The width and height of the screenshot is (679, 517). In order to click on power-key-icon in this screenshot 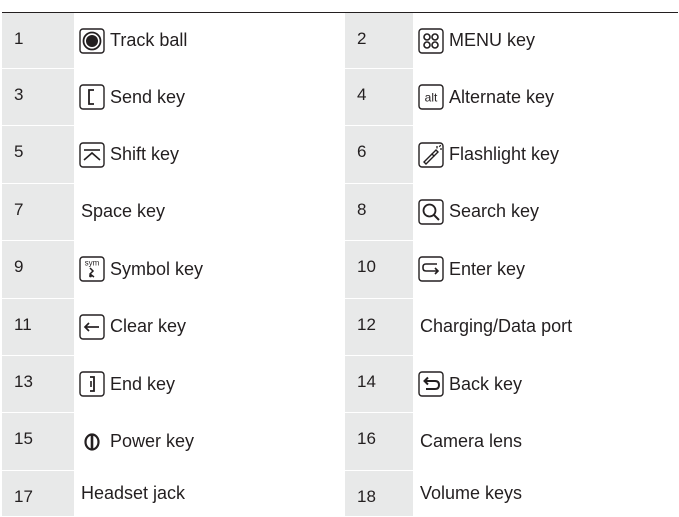, I will do `click(92, 442)`.